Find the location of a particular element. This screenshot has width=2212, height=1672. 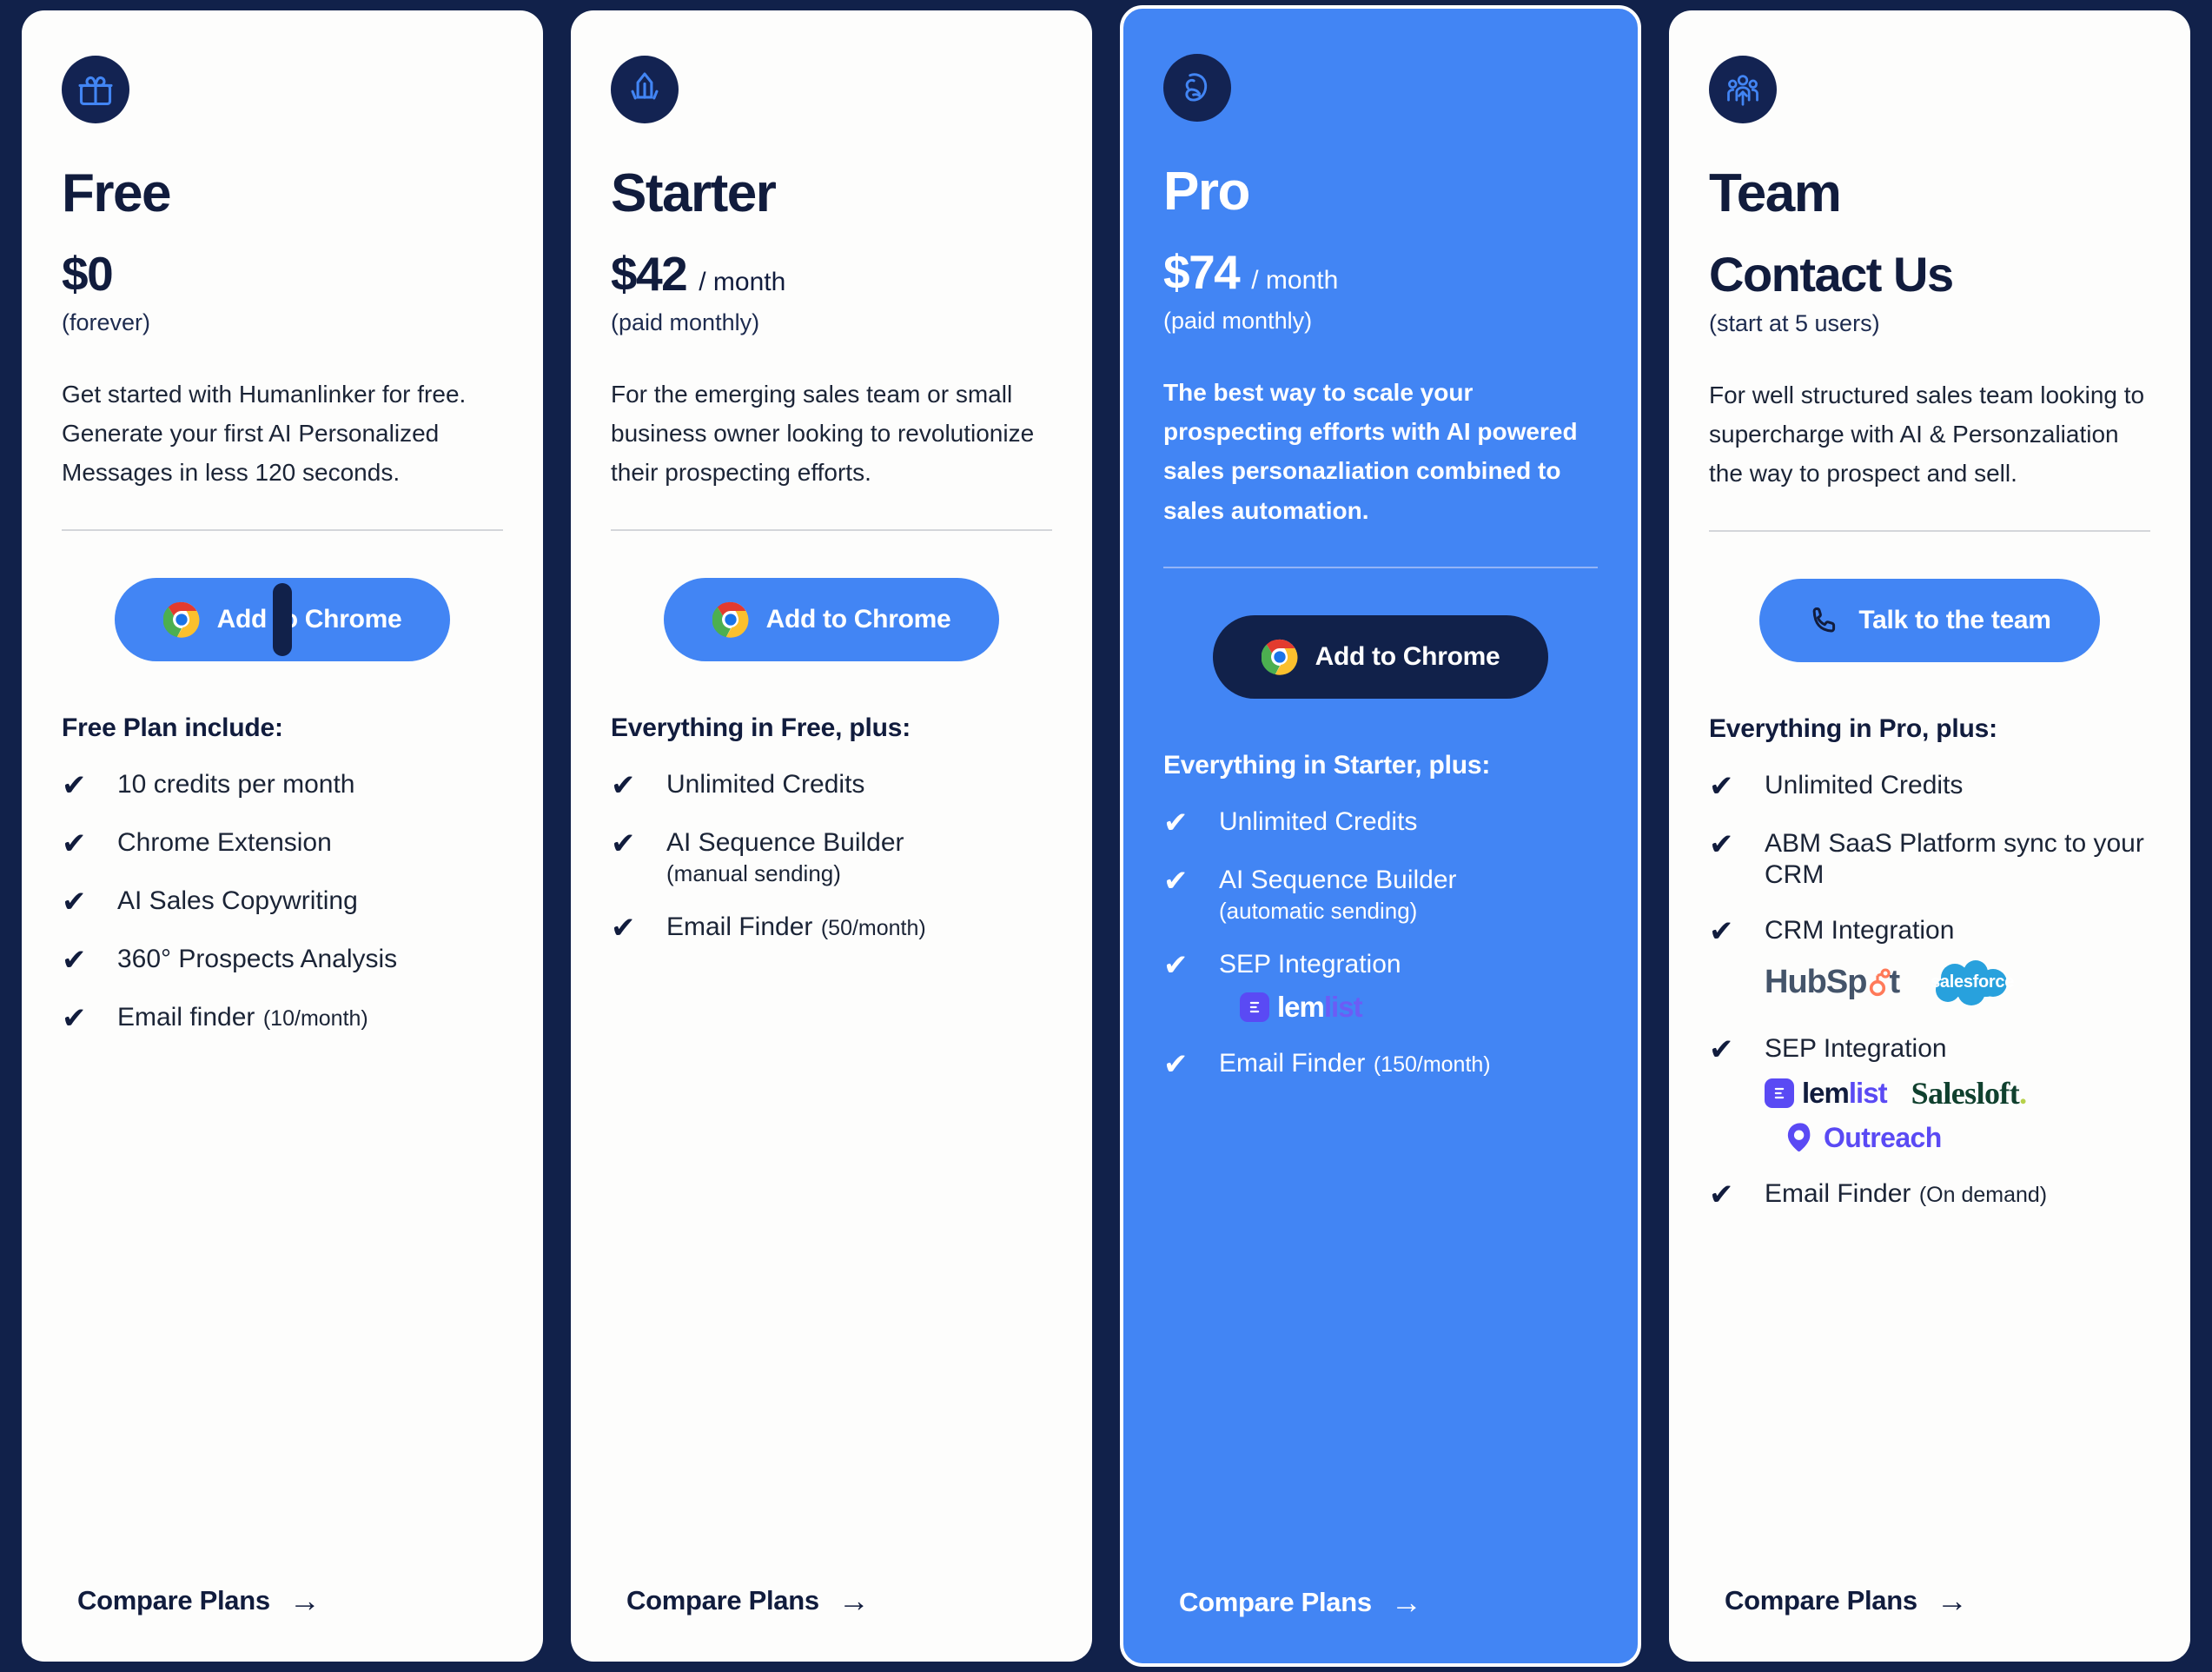

price-note: (paid monthly) is located at coordinates (1238, 321).